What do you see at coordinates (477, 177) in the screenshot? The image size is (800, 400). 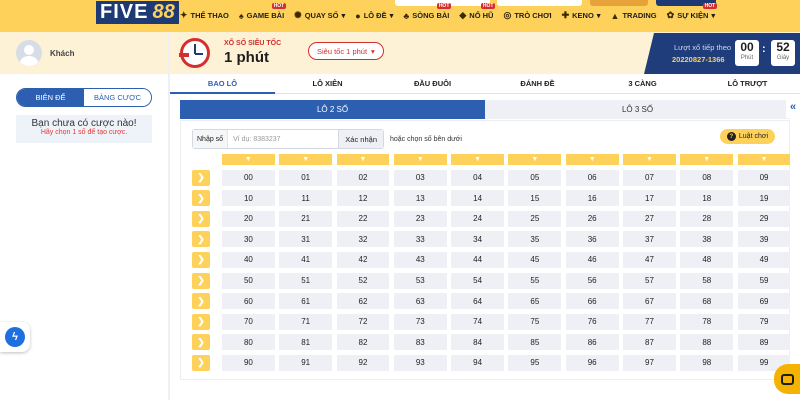 I see `number-cell: 04` at bounding box center [477, 177].